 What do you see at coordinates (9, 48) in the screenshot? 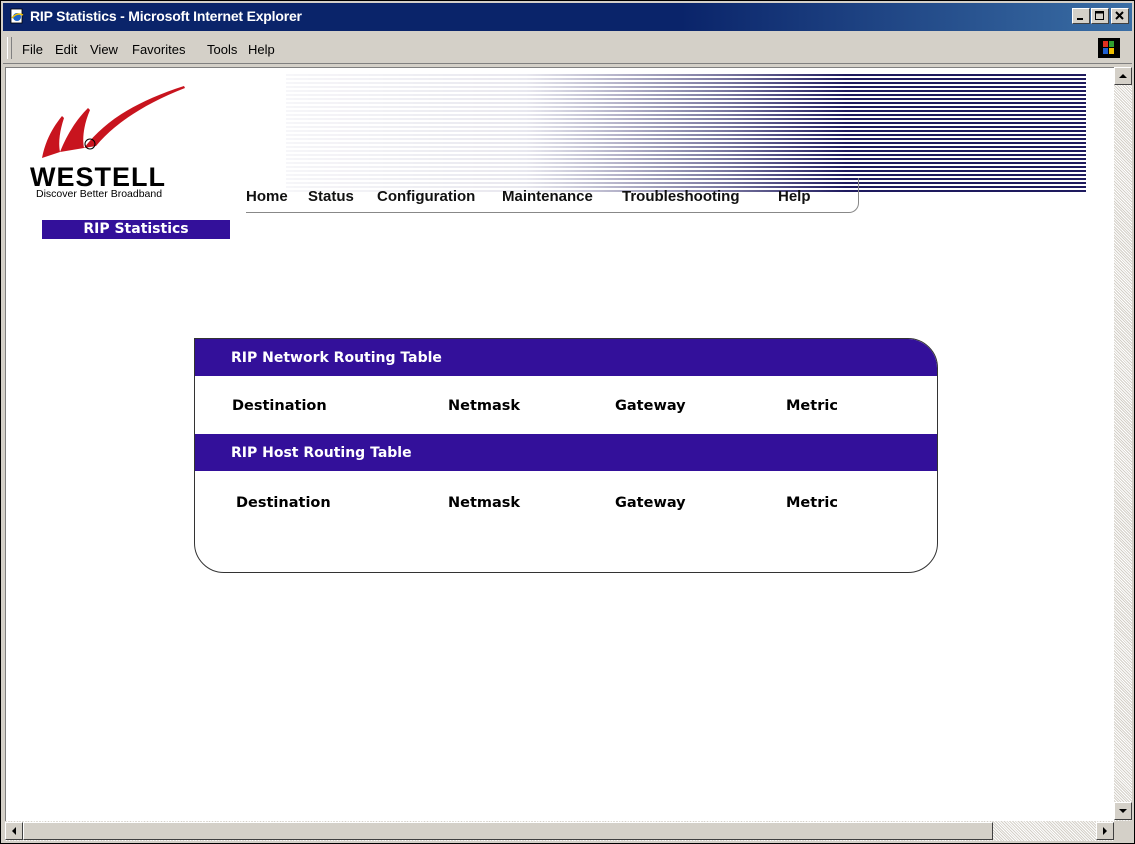
I see `toolbar-grip` at bounding box center [9, 48].